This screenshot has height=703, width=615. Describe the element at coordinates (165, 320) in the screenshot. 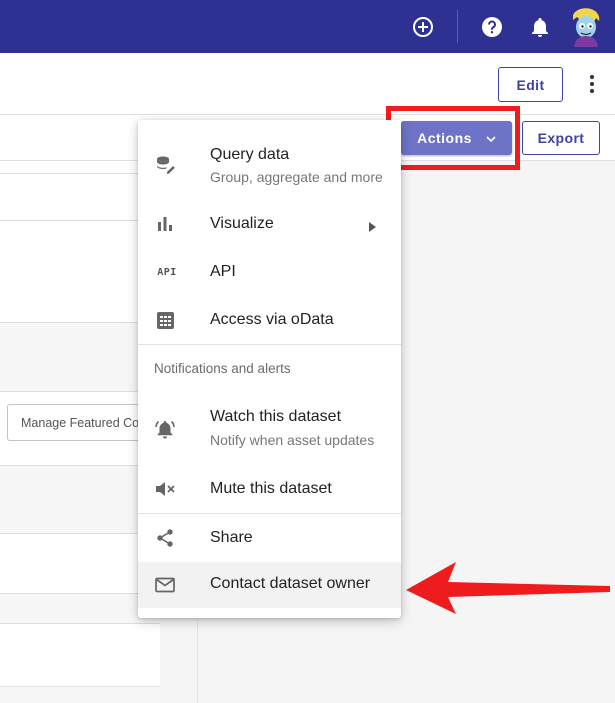

I see `grid-icon` at that location.